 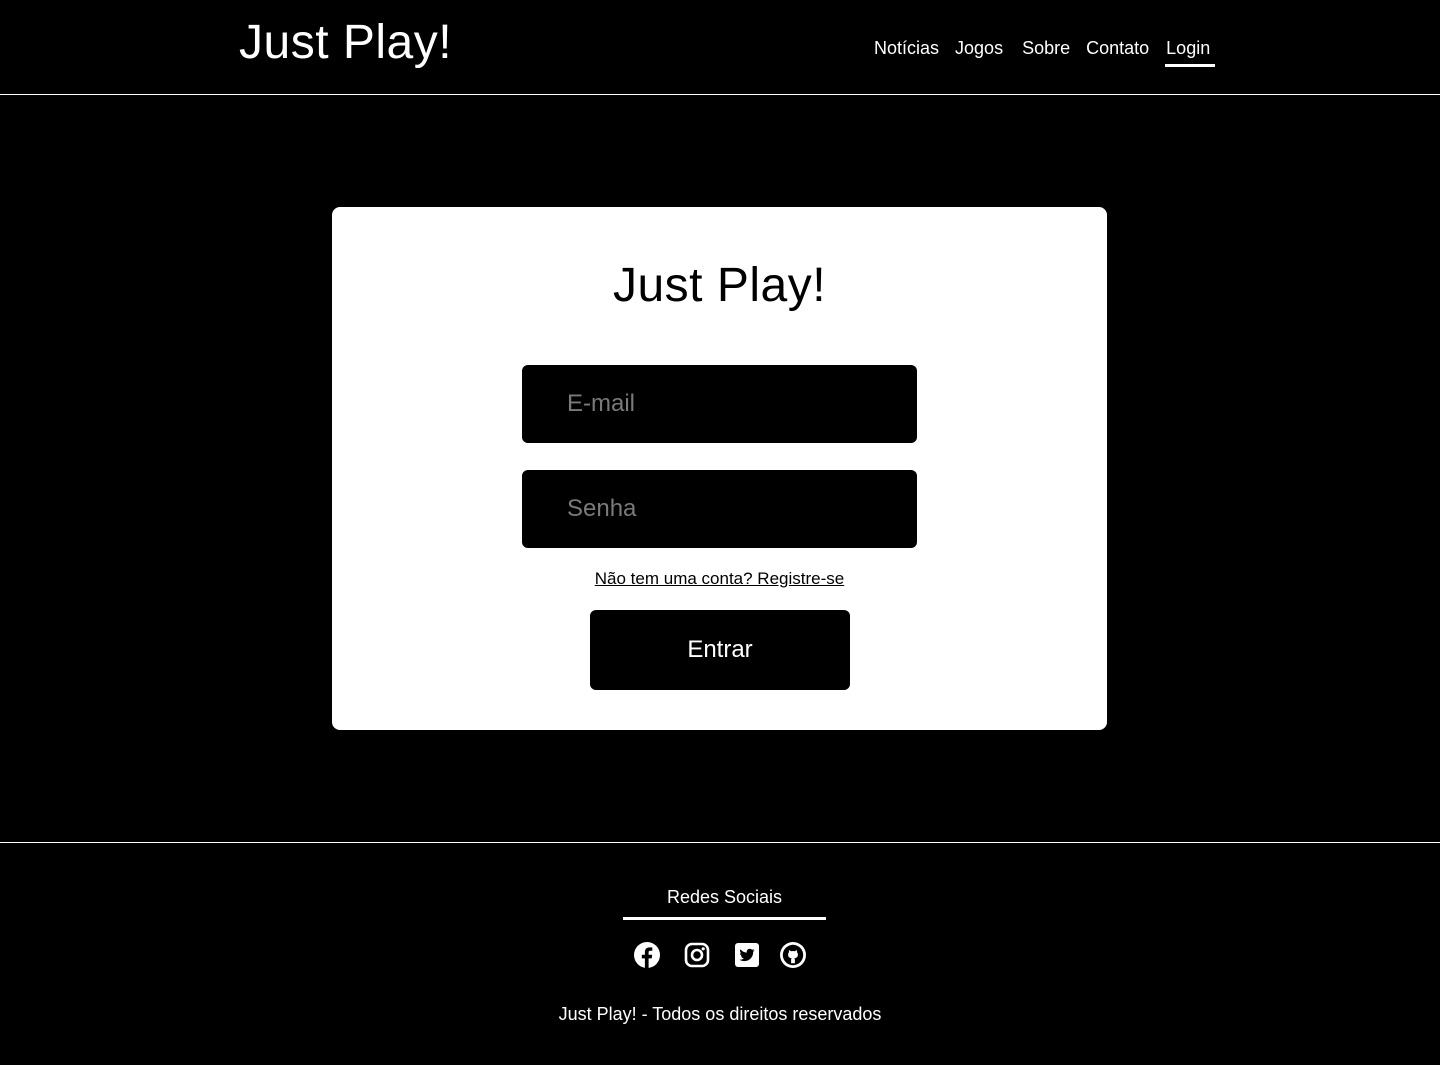 I want to click on site-logo-text: Just Play!, so click(x=345, y=43).